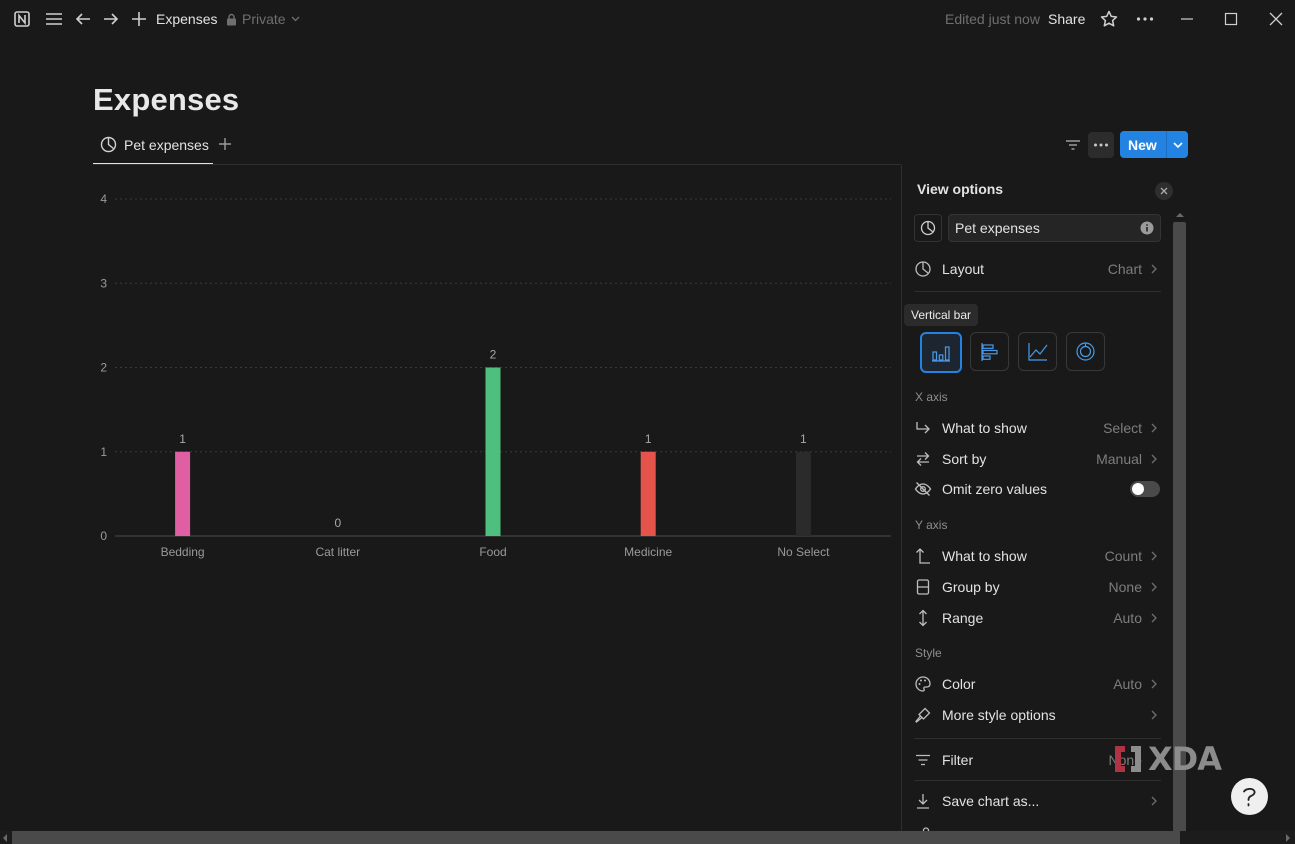 The height and width of the screenshot is (844, 1295). I want to click on filter-icon, so click(1073, 145).